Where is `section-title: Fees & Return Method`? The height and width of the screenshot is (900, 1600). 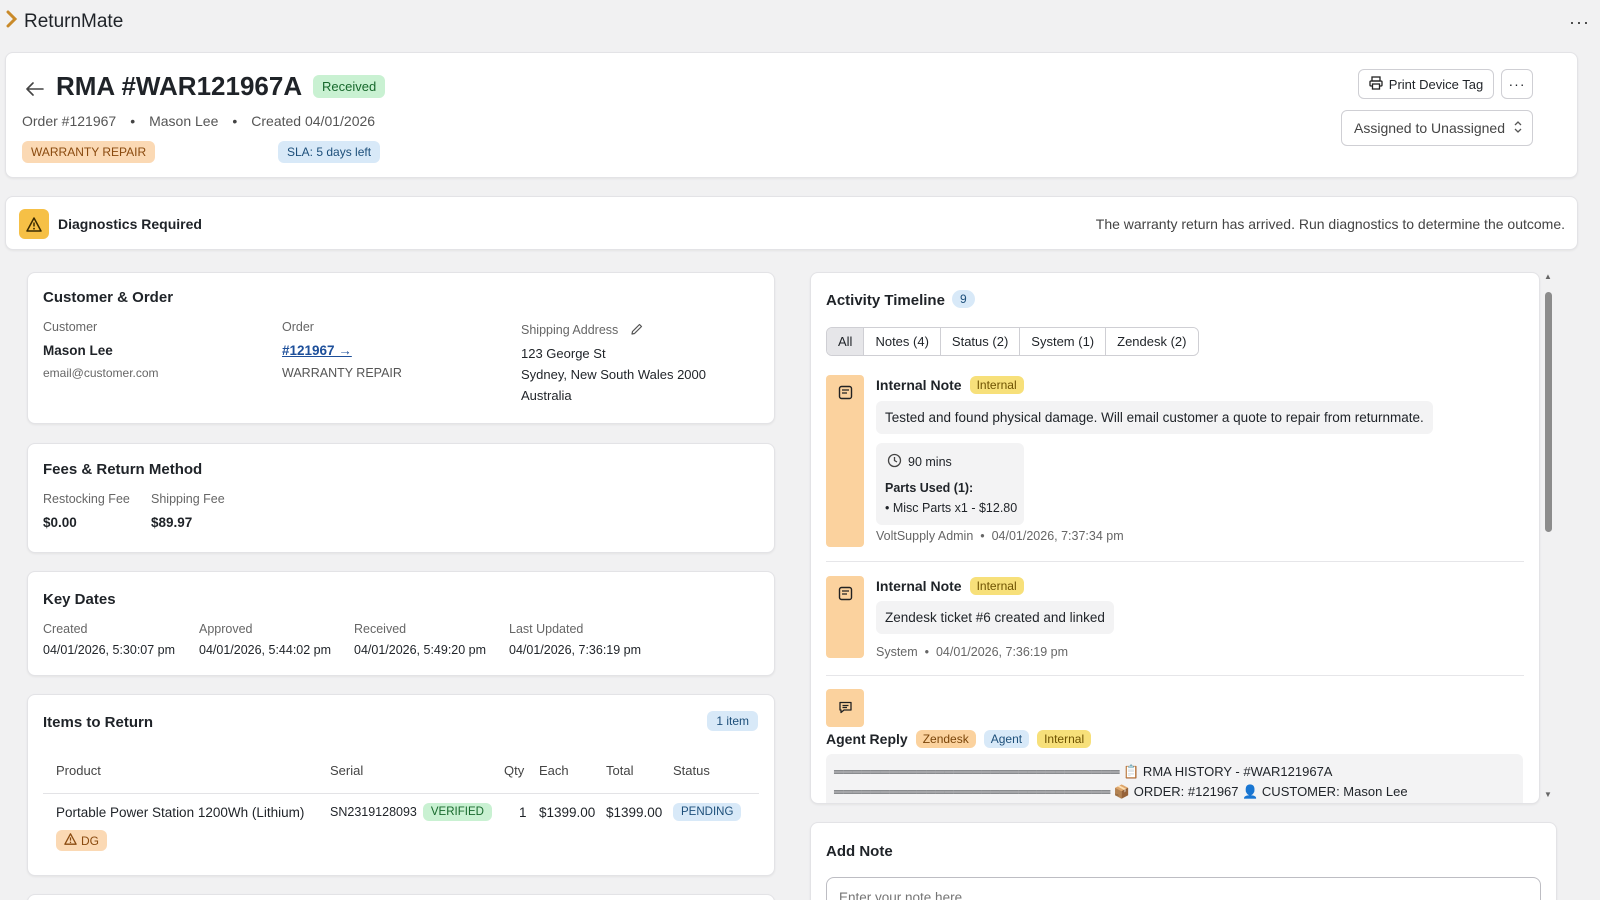 section-title: Fees & Return Method is located at coordinates (123, 469).